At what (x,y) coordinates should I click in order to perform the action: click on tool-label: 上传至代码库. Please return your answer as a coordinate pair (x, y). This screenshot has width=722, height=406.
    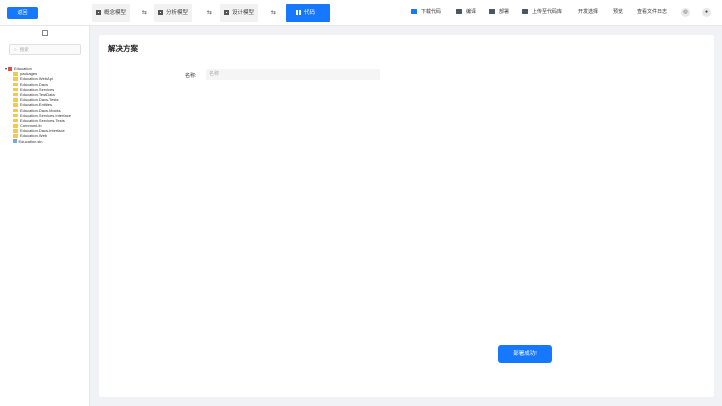
    Looking at the image, I should click on (547, 12).